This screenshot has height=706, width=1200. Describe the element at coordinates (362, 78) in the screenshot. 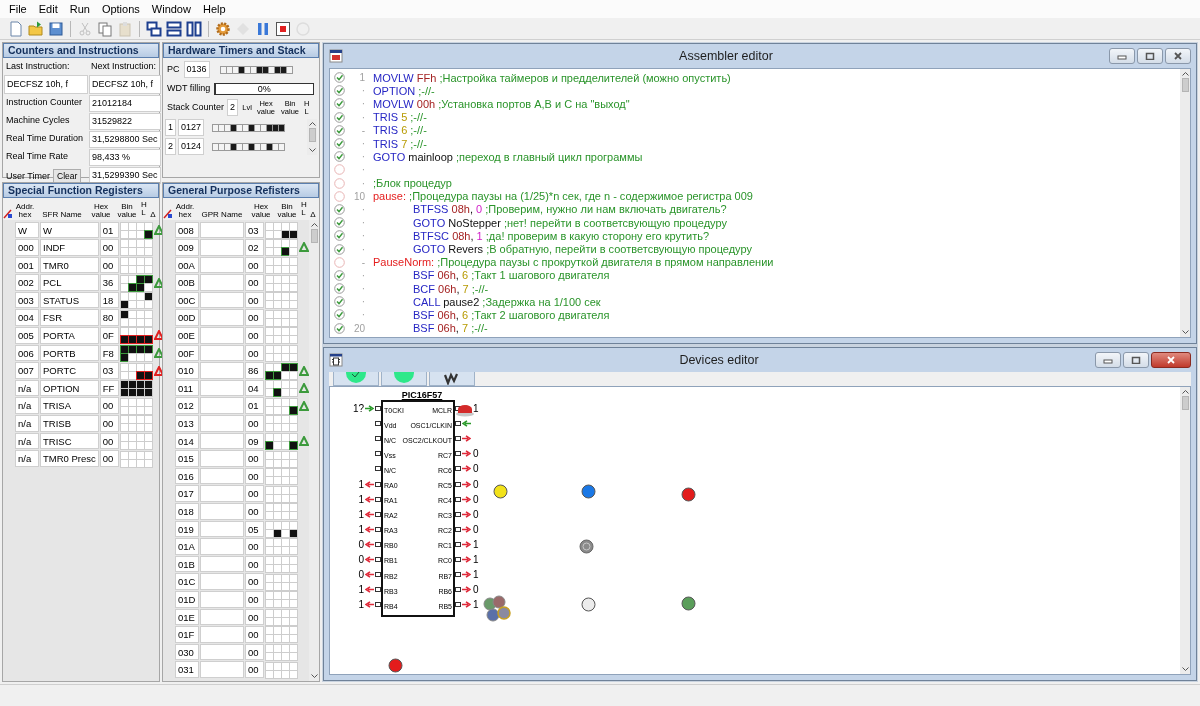

I see `line-number: 1` at that location.